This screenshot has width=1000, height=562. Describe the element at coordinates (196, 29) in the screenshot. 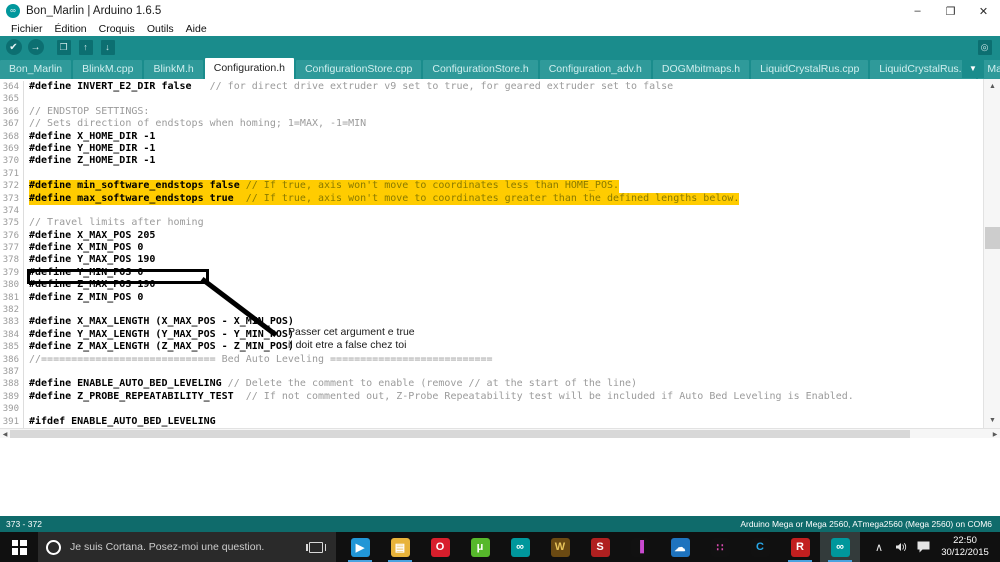

I see `menu-aide: Aide` at that location.